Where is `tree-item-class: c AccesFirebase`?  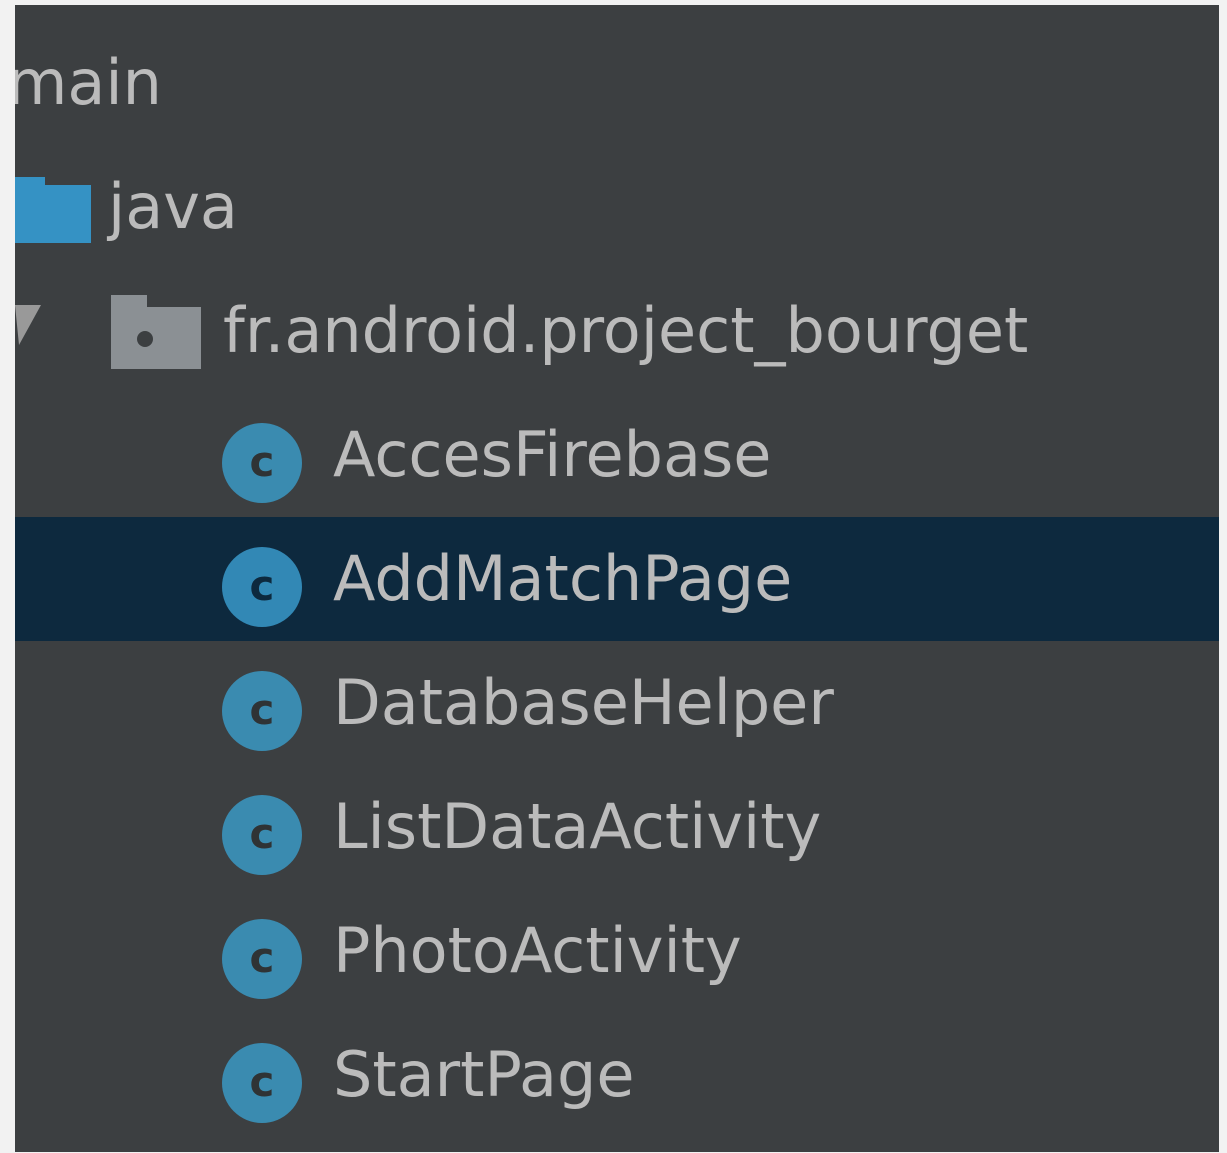
tree-item-class: c AccesFirebase is located at coordinates (617, 455).